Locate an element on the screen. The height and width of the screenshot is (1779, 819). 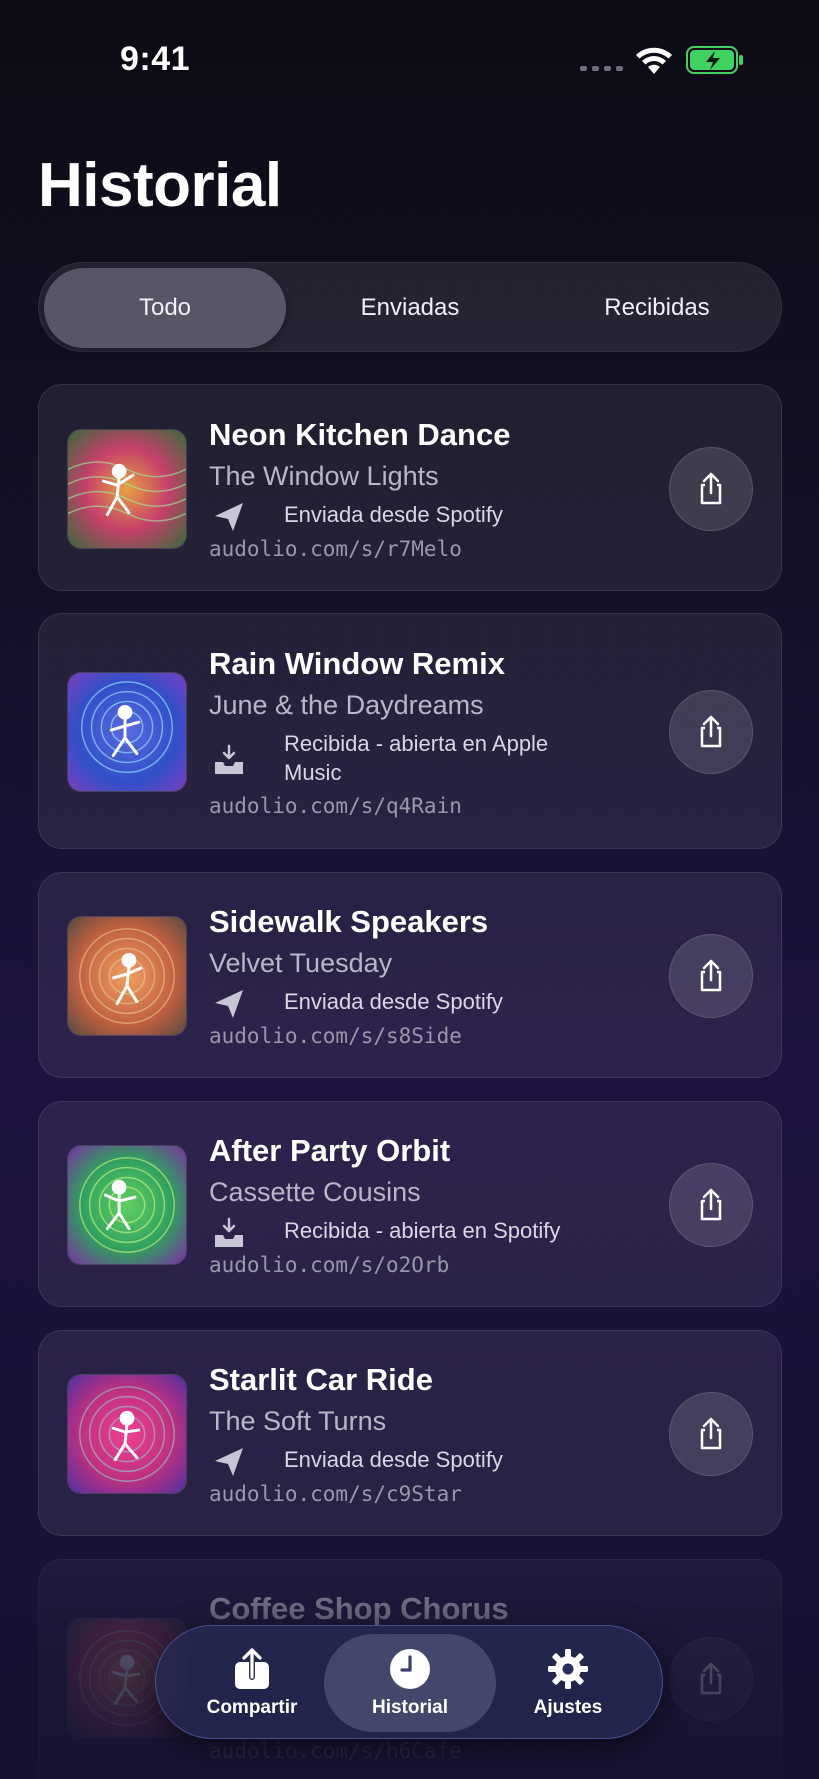
wifi-icon is located at coordinates (654, 60).